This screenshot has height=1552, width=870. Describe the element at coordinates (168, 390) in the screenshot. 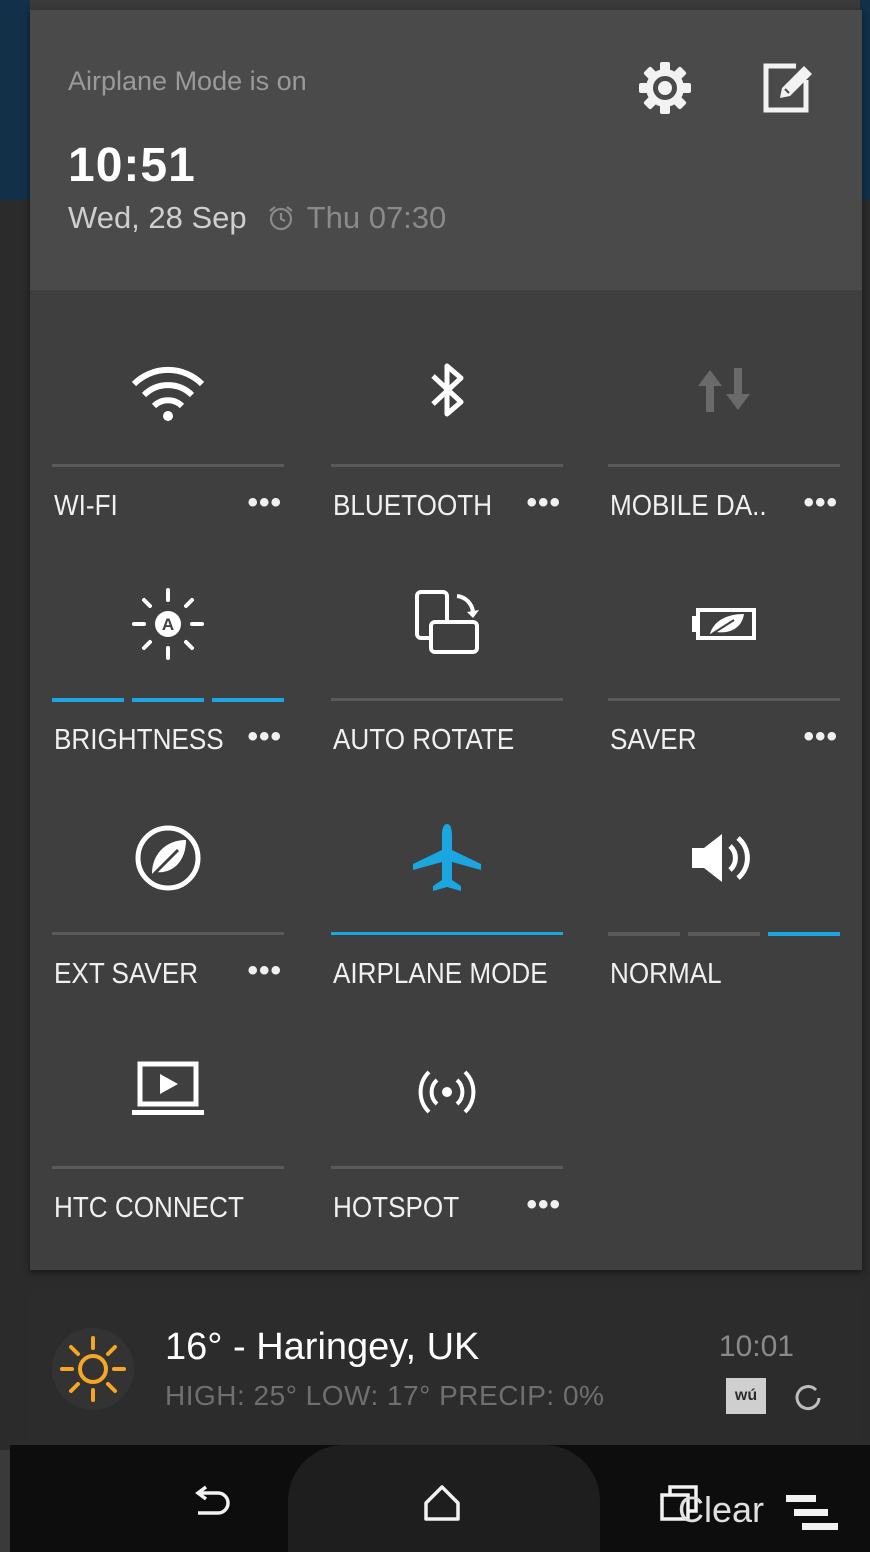

I see `wifi-icon` at that location.